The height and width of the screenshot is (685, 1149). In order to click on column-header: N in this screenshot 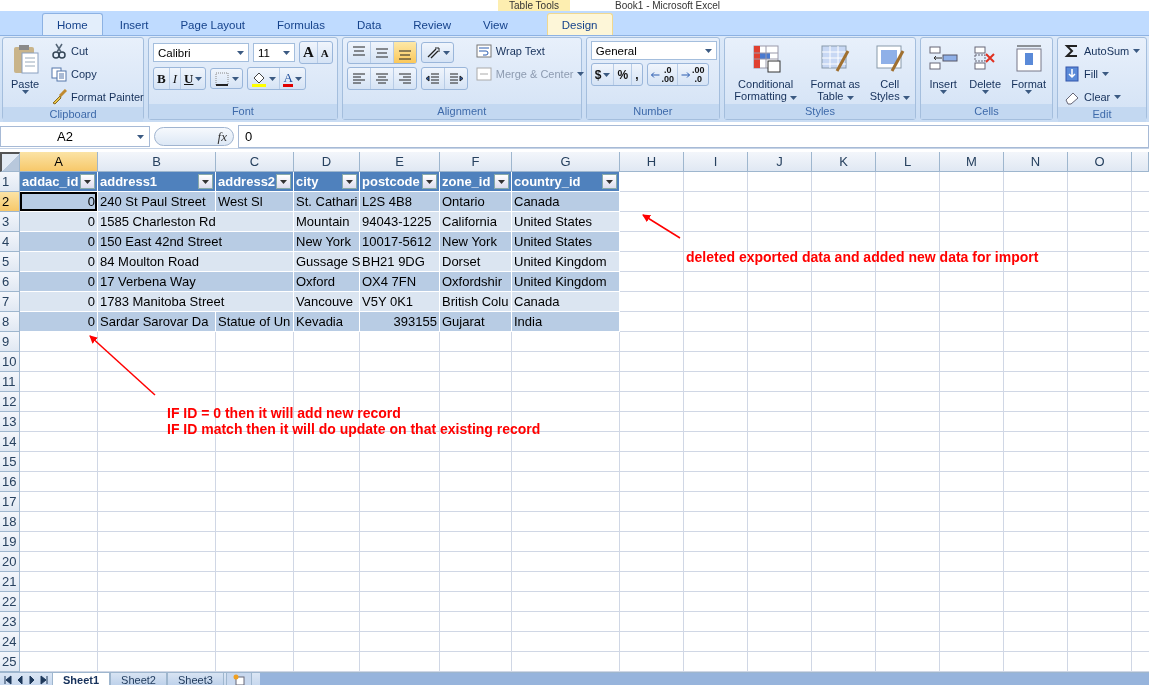, I will do `click(1036, 162)`.